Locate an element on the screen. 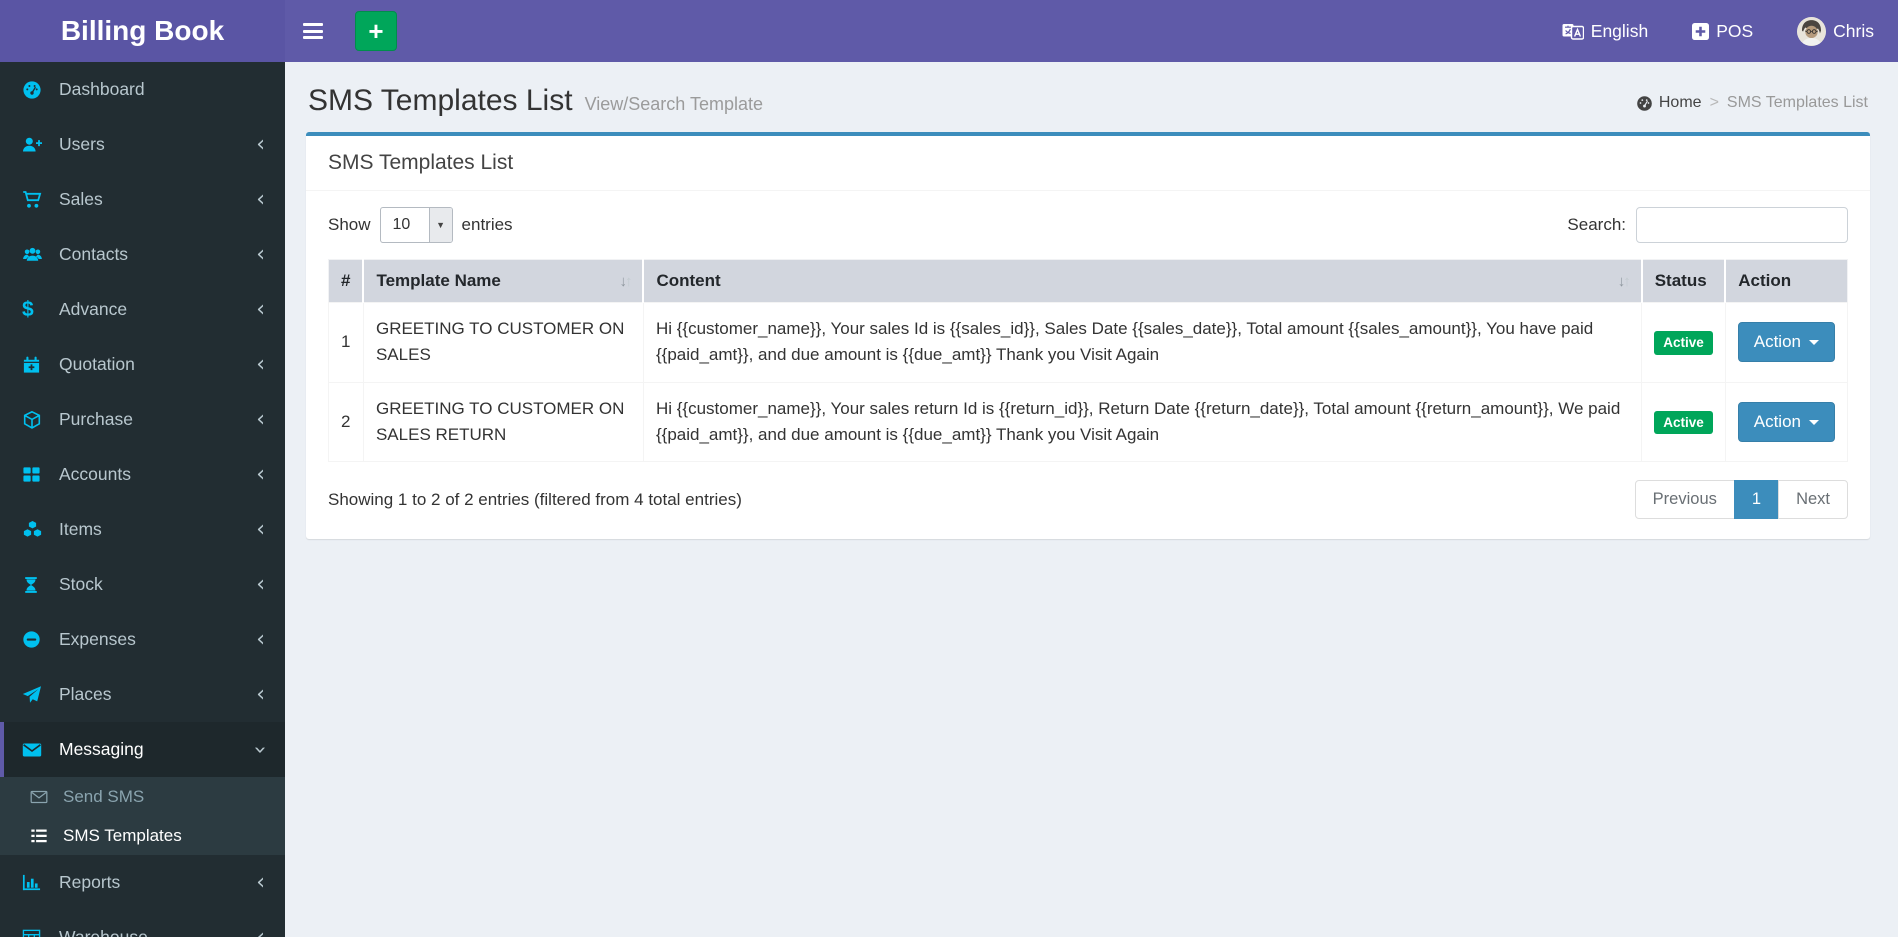 The image size is (1898, 937). column-header-content: Content ↓↑ is located at coordinates (1142, 281).